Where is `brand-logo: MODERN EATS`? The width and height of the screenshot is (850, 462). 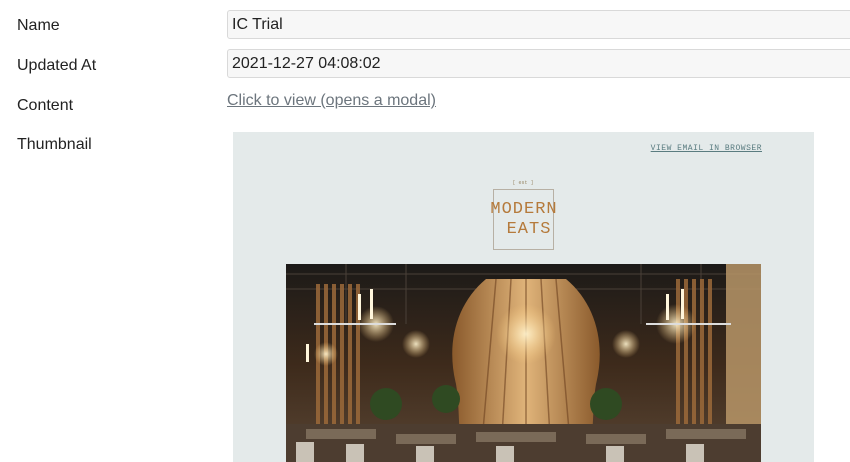
brand-logo: MODERN EATS is located at coordinates (524, 220).